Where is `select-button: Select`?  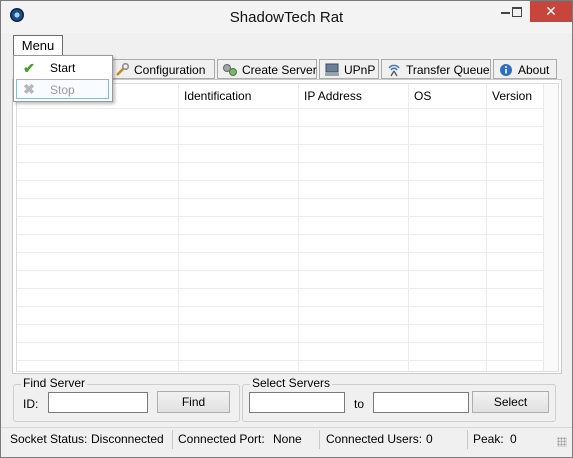
select-button: Select is located at coordinates (510, 402).